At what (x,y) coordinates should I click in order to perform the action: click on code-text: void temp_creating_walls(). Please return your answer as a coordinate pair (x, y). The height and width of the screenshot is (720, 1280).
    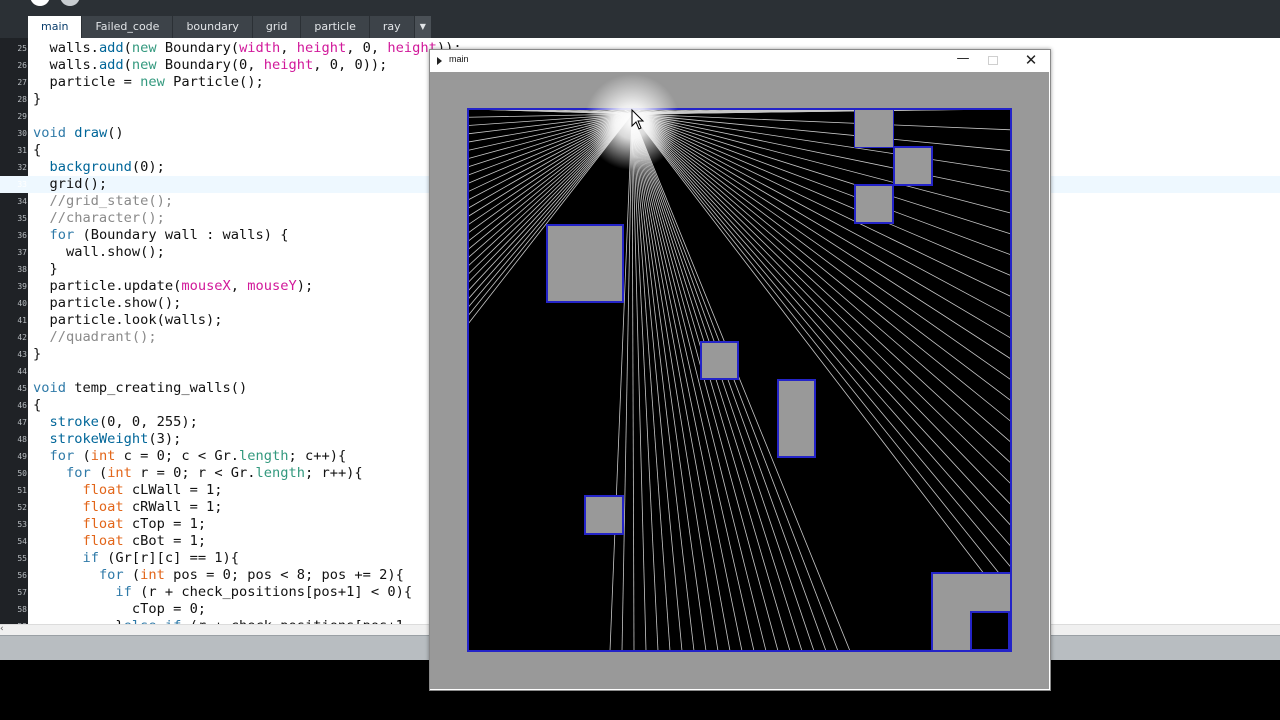
    Looking at the image, I should click on (140, 388).